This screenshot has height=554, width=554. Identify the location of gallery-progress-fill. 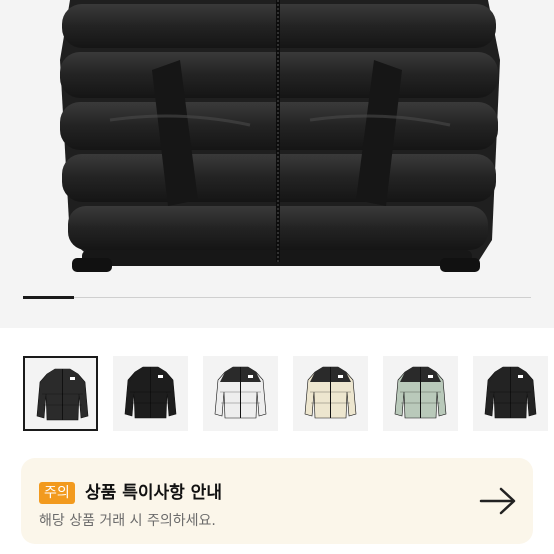
(48, 297).